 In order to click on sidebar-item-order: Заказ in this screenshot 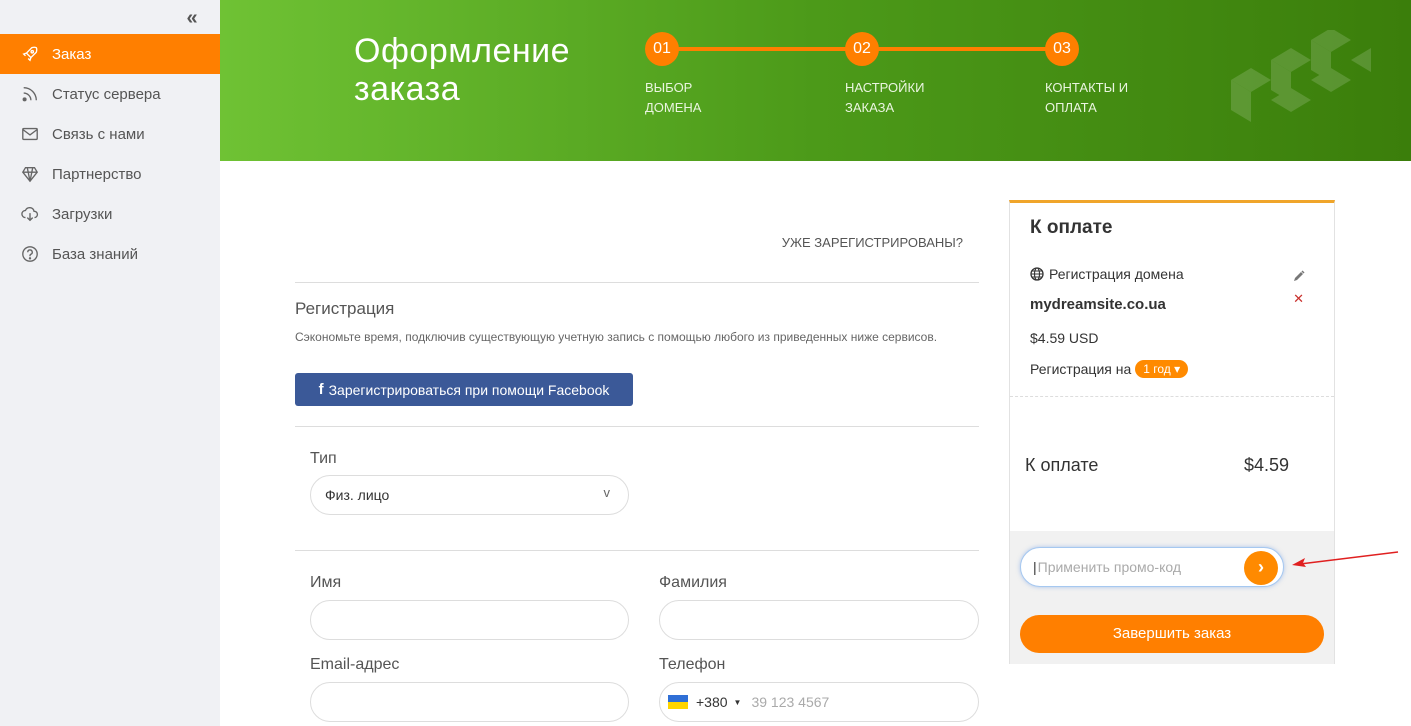, I will do `click(110, 54)`.